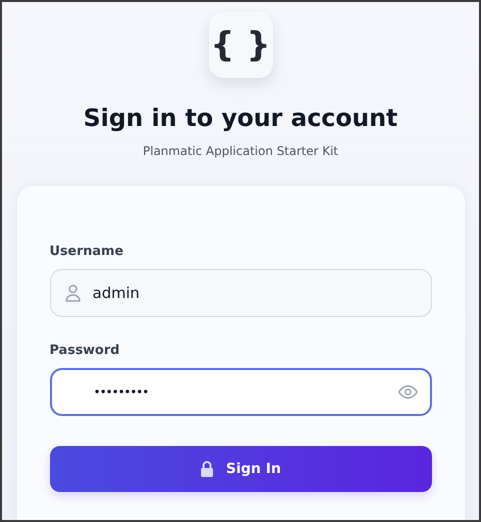 This screenshot has height=522, width=481. I want to click on field-label: Password, so click(85, 350).